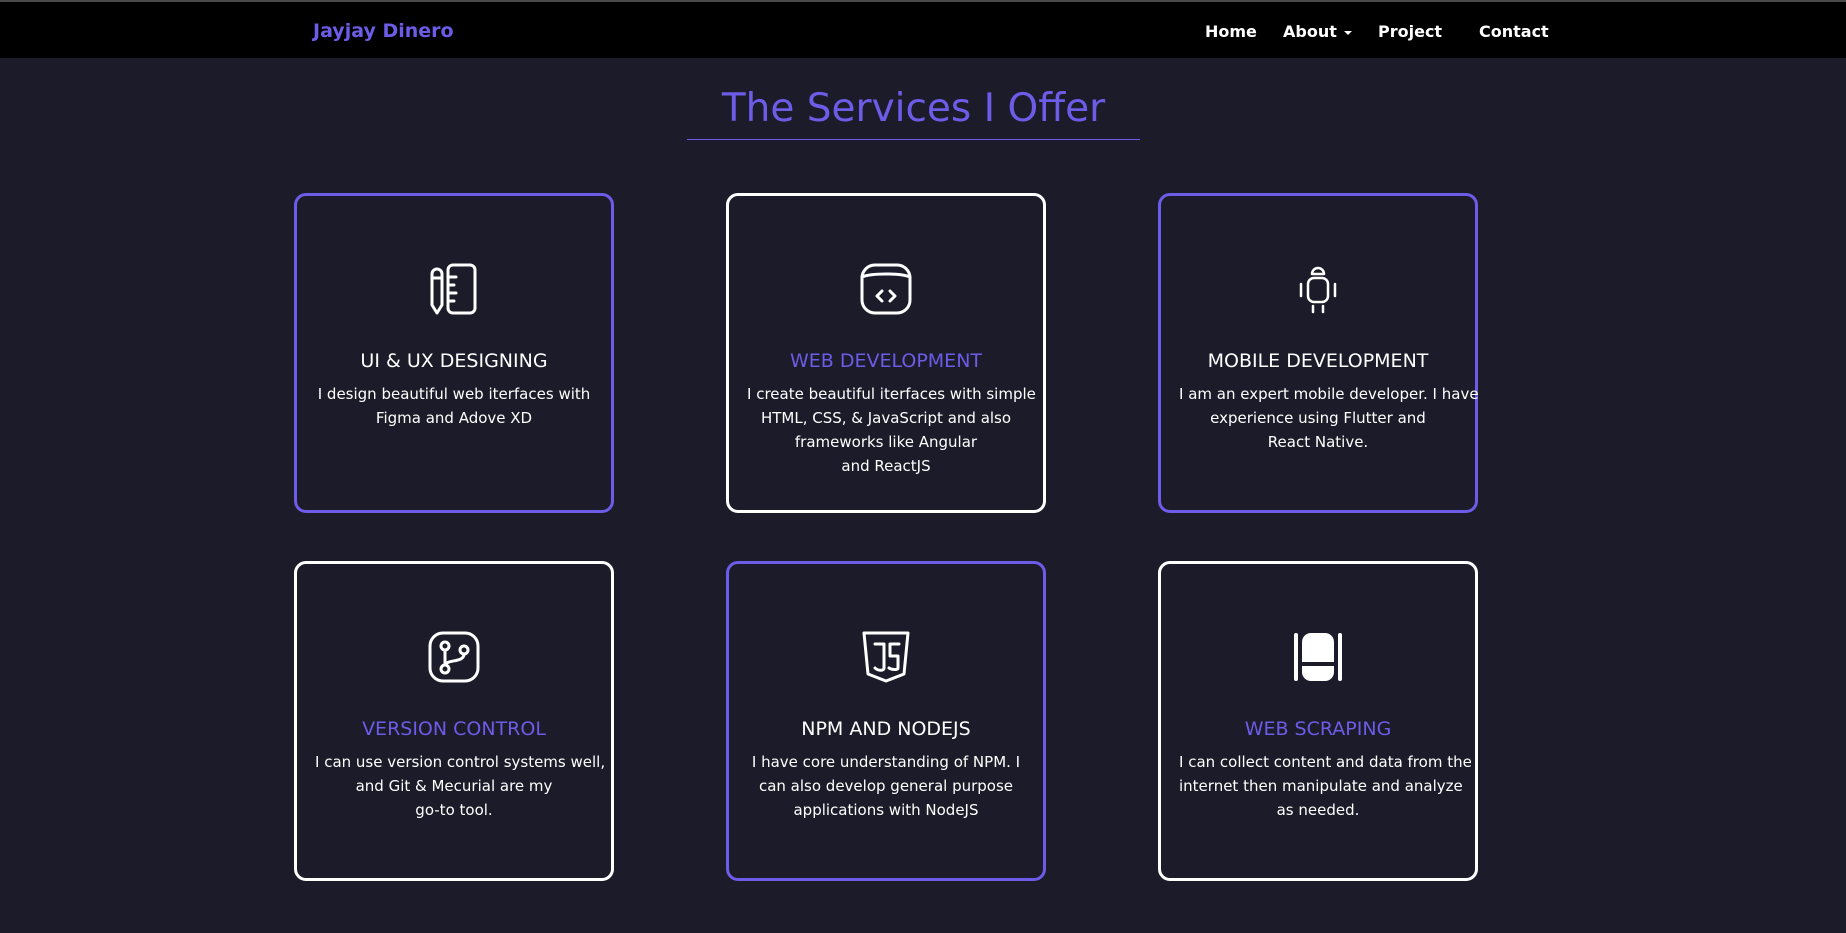 Image resolution: width=1846 pixels, height=933 pixels. What do you see at coordinates (886, 442) in the screenshot?
I see `service-description-line: frameworks like Angular` at bounding box center [886, 442].